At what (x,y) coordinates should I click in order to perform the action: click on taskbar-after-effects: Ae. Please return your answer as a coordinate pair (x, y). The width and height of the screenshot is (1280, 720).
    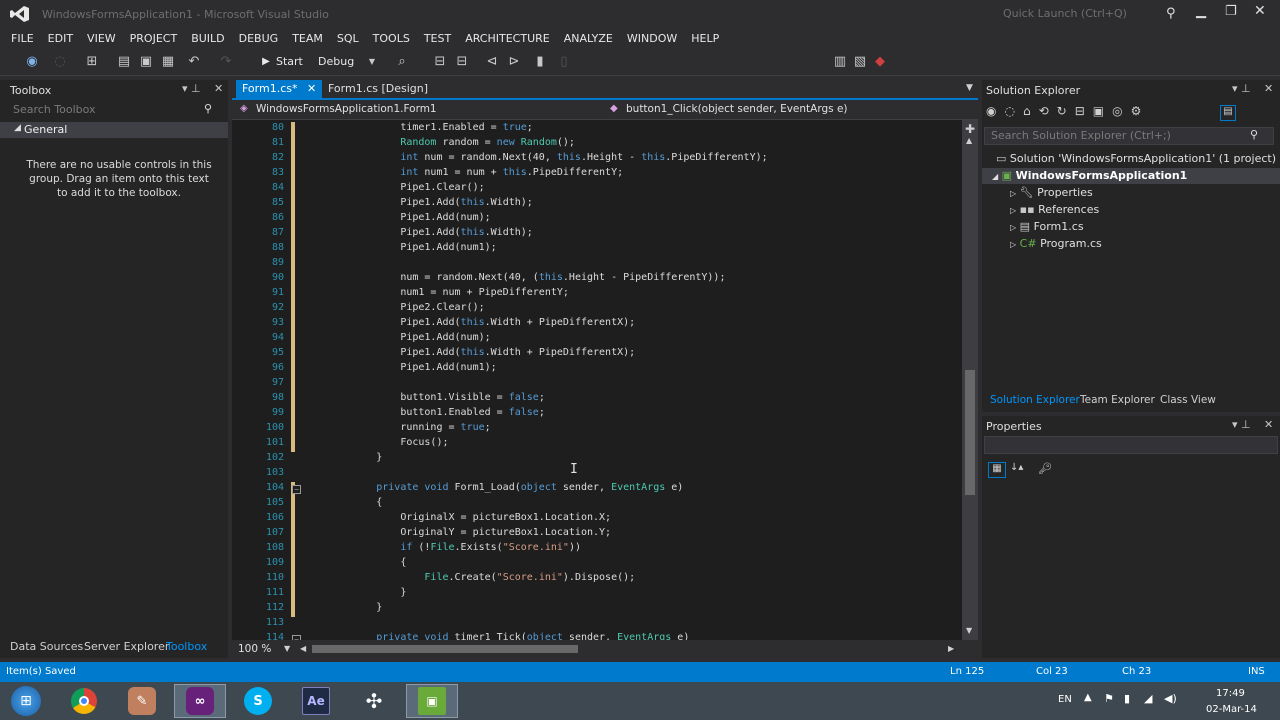
    Looking at the image, I should click on (316, 701).